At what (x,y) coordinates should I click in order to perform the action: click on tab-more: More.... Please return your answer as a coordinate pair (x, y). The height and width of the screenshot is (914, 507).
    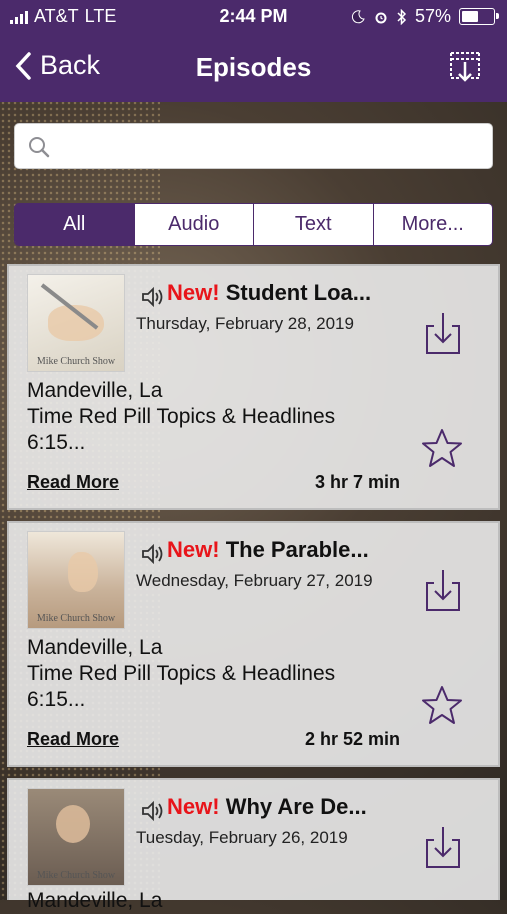
    Looking at the image, I should click on (432, 224).